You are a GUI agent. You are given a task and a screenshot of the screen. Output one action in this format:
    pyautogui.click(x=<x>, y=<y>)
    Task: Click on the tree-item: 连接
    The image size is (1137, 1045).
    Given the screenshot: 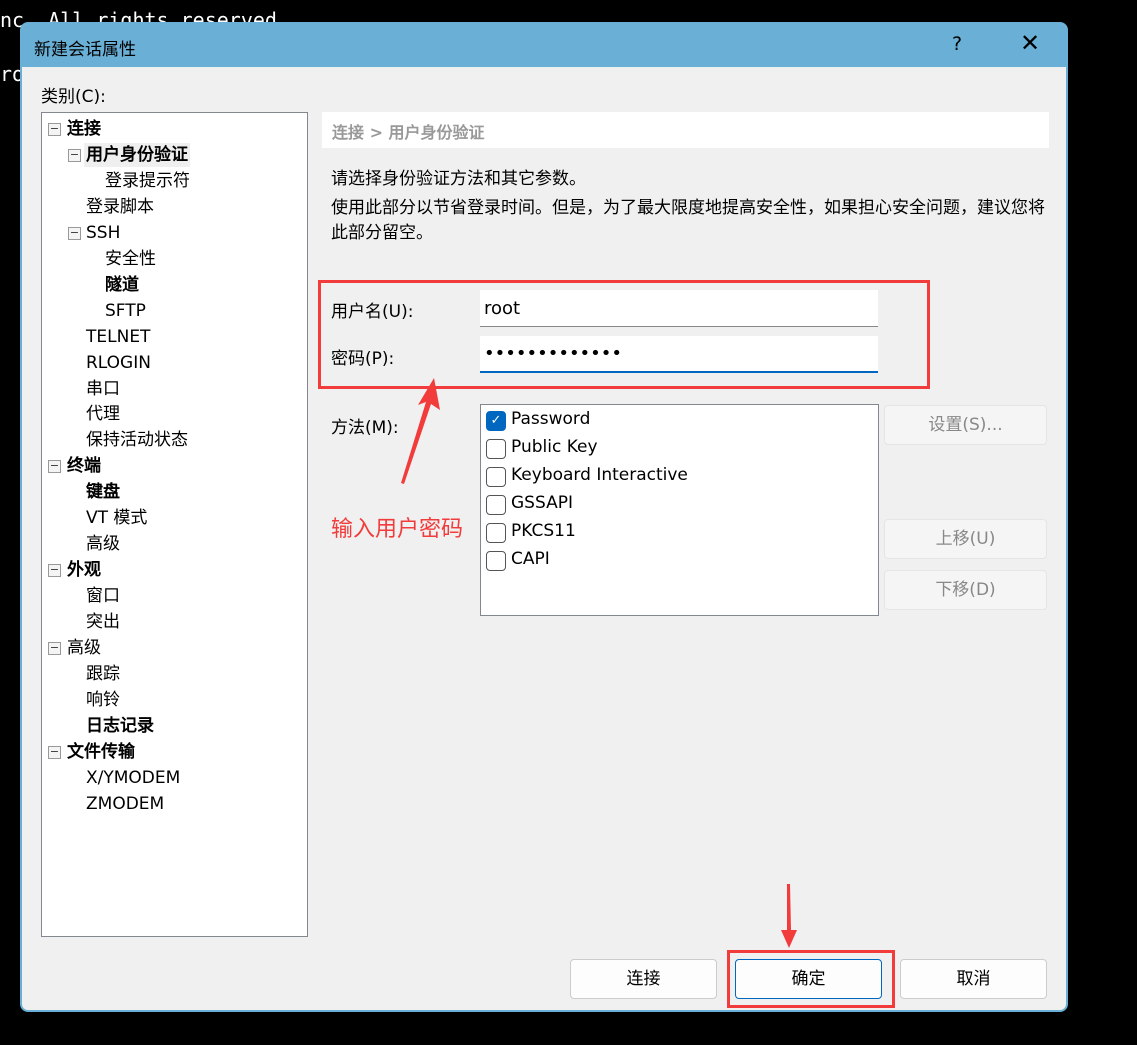 What is the action you would take?
    pyautogui.click(x=84, y=129)
    